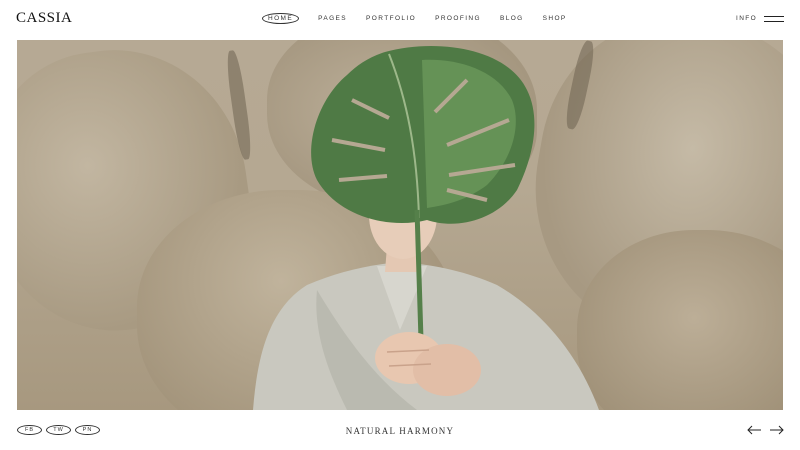  I want to click on nav-item-shop: SHOP, so click(555, 18).